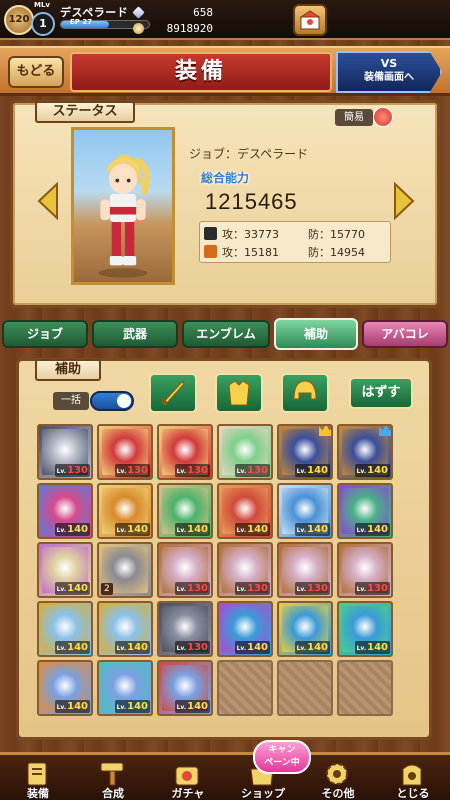 The image size is (450, 800). Describe the element at coordinates (188, 793) in the screenshot. I see `nav-label: ガチャ` at that location.